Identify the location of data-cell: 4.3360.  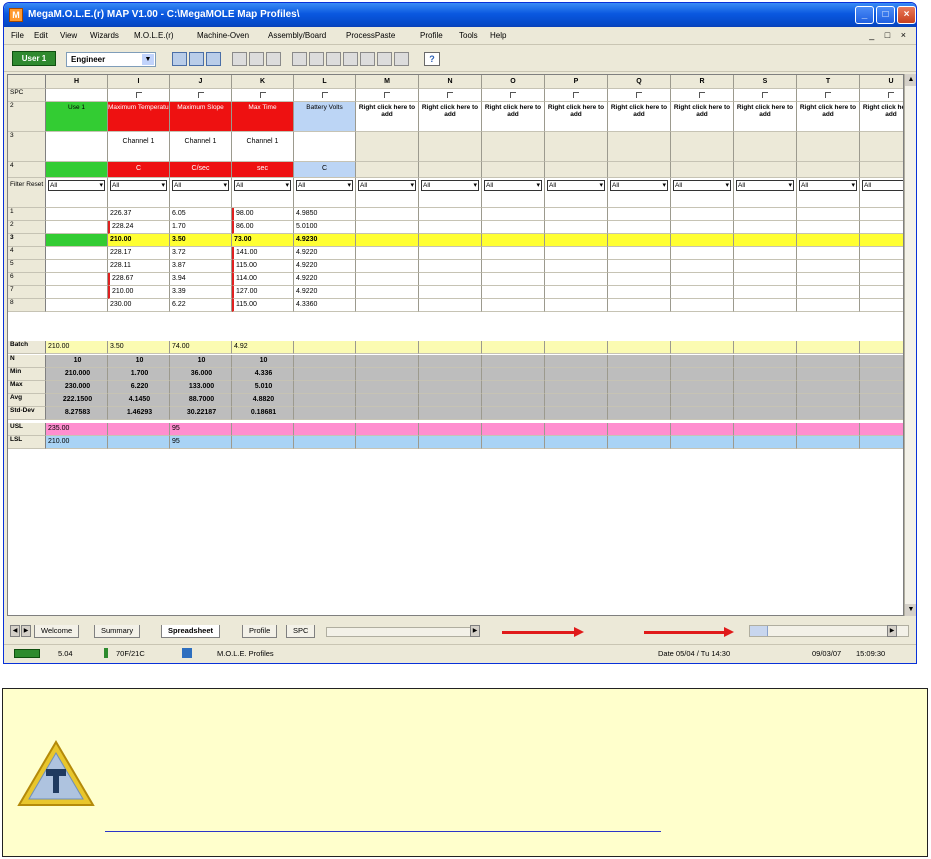
(325, 305).